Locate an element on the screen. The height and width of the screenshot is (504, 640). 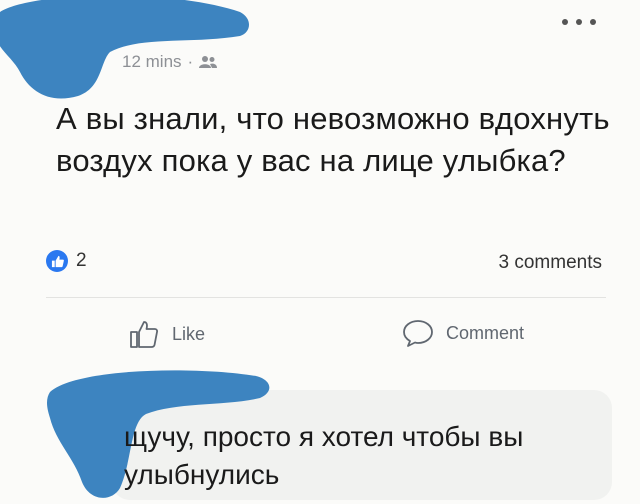
comment-text: щучу, просто я хотел чтобы вы улыбнулись is located at coordinates (324, 455).